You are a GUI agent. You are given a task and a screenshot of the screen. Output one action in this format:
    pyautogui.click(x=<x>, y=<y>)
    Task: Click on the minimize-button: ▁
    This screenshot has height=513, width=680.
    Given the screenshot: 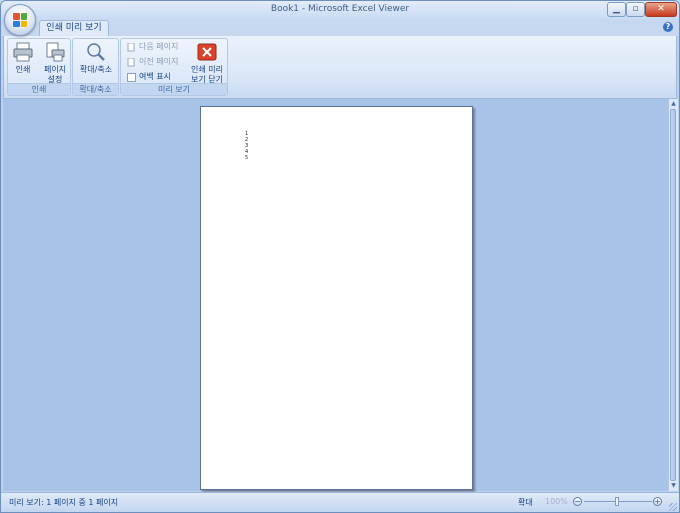 What is the action you would take?
    pyautogui.click(x=616, y=9)
    